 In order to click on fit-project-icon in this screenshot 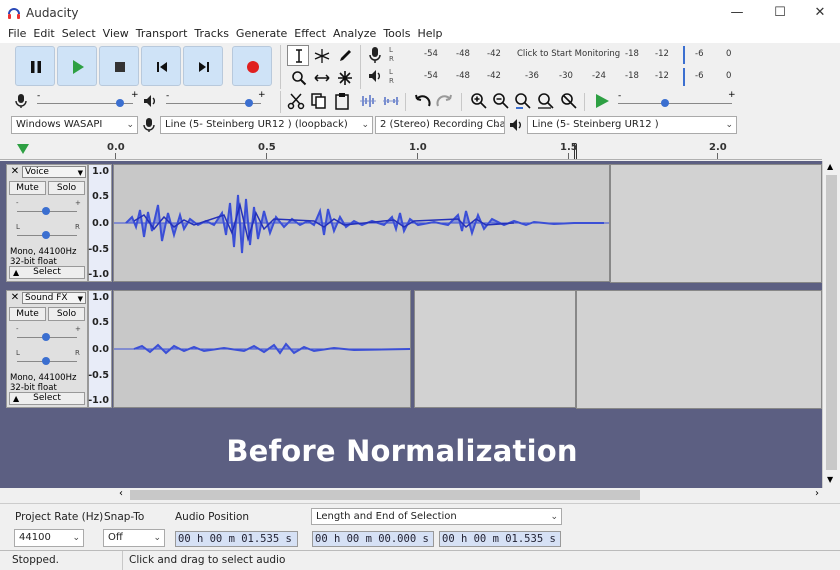, I will do `click(546, 101)`.